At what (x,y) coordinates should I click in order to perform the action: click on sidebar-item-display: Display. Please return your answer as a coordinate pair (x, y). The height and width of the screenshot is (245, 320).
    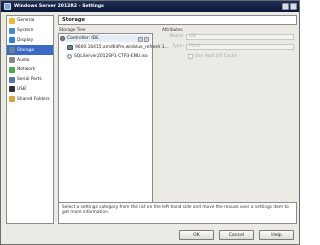
    Looking at the image, I should click on (30, 41).